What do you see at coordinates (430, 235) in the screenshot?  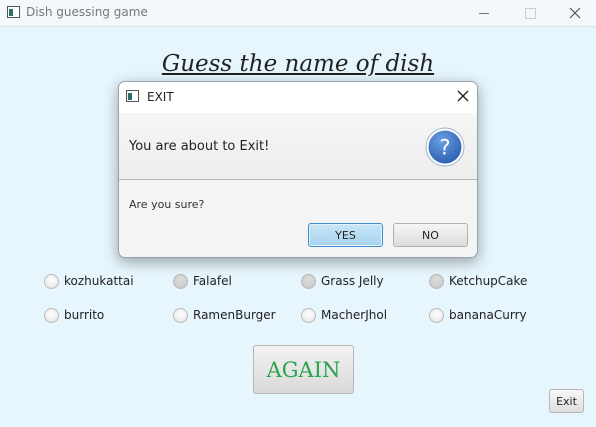 I see `no-button: NO` at bounding box center [430, 235].